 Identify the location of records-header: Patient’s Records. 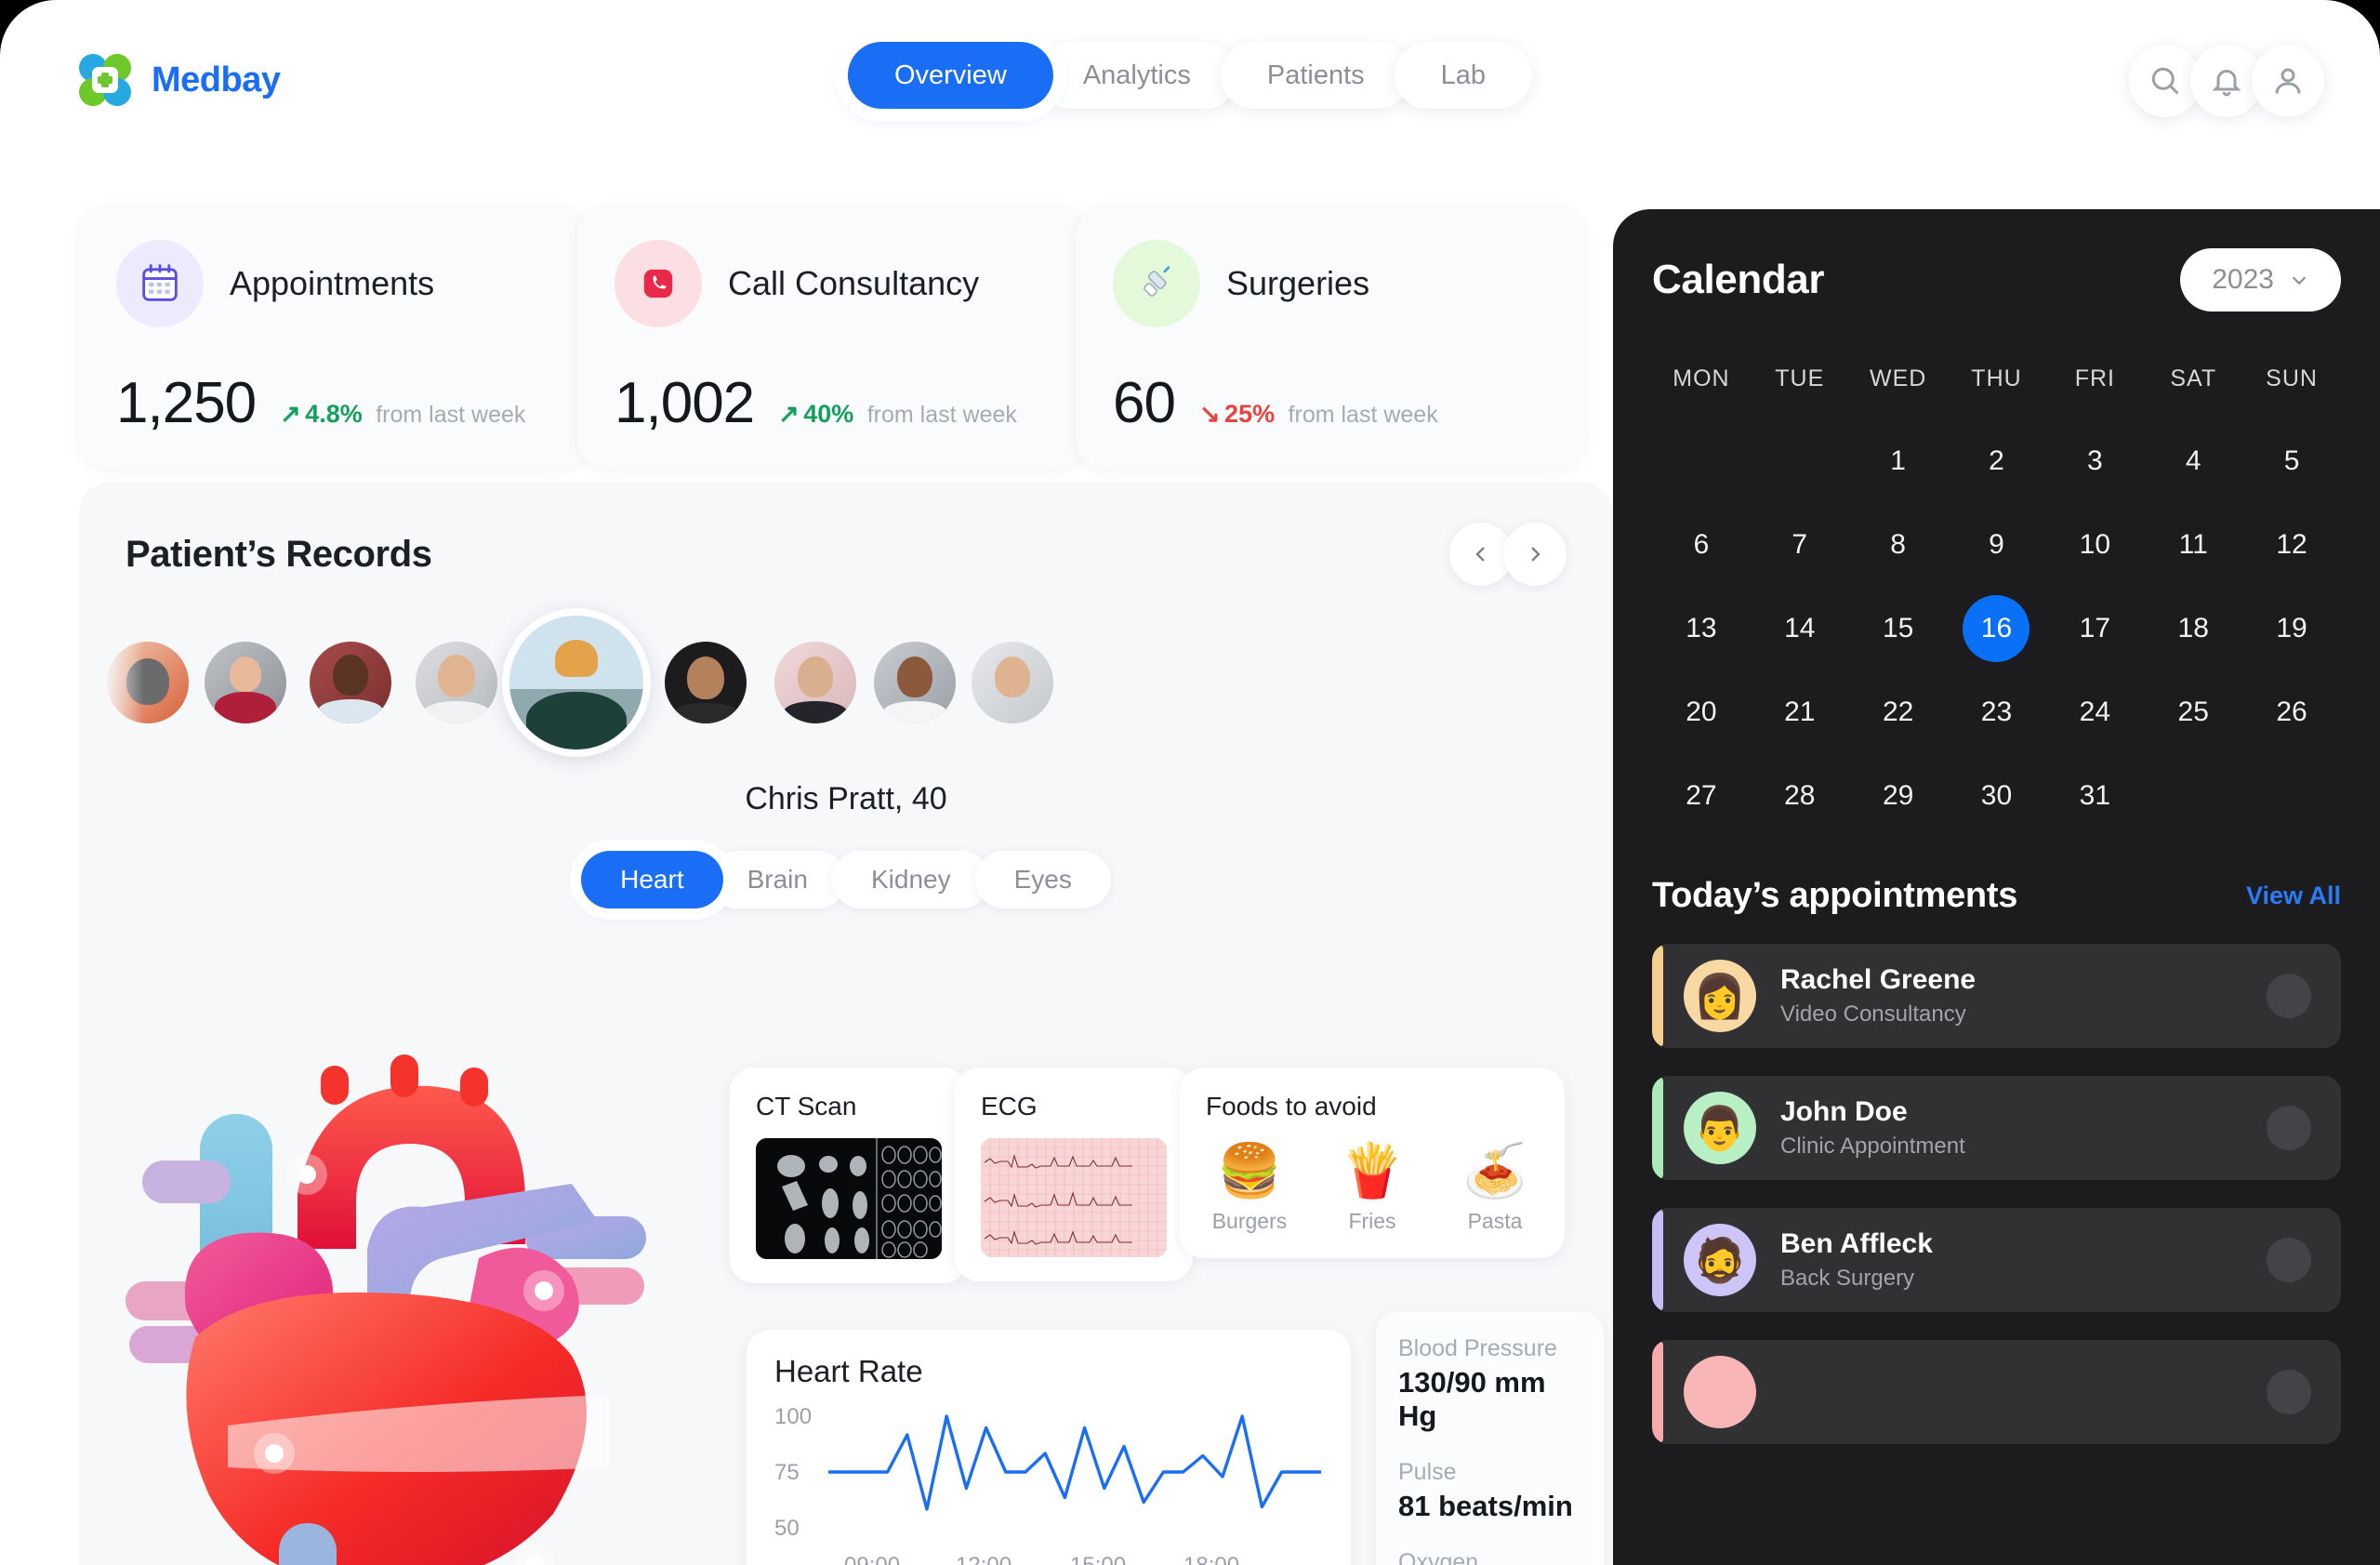
(846, 534).